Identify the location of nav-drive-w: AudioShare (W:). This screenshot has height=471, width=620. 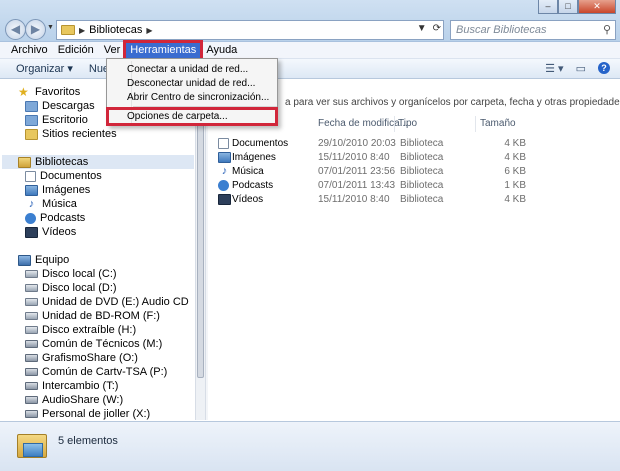
(74, 400).